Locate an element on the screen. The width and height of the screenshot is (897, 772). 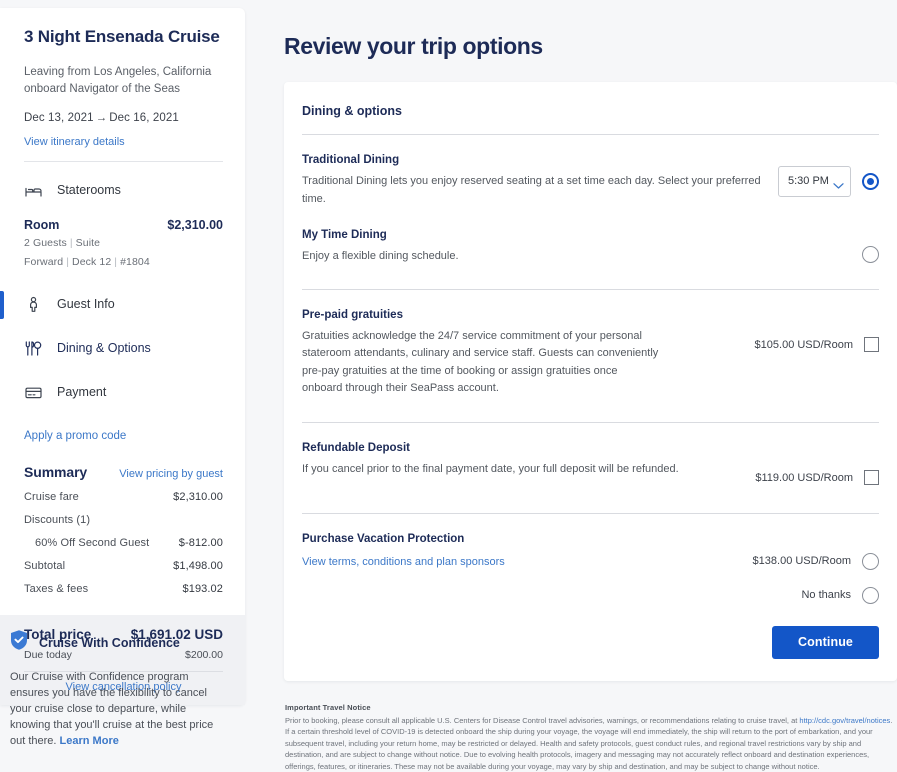
prepaid-gratuities-controls: $105.00 USD/Room is located at coordinates (817, 345).